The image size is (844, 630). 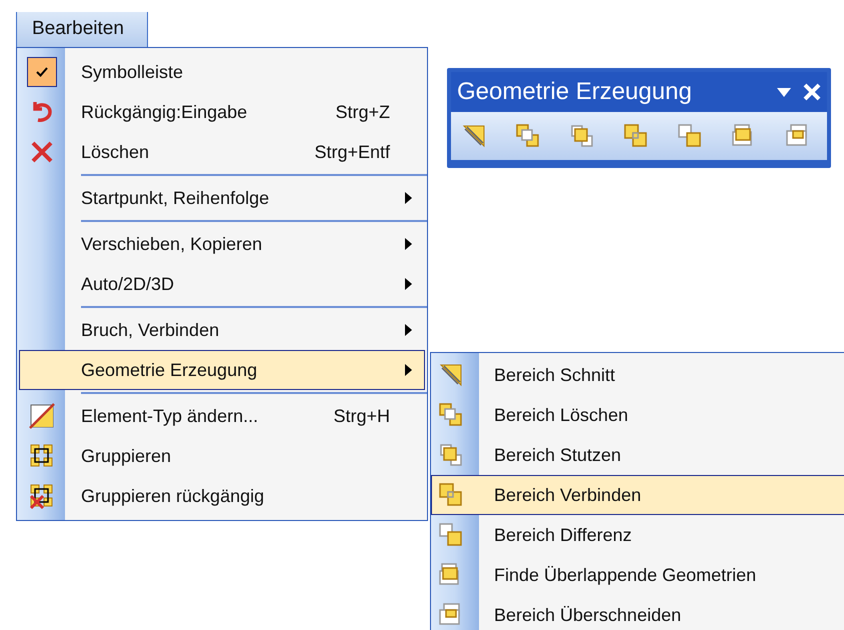 I want to click on delete-x-icon, so click(x=42, y=152).